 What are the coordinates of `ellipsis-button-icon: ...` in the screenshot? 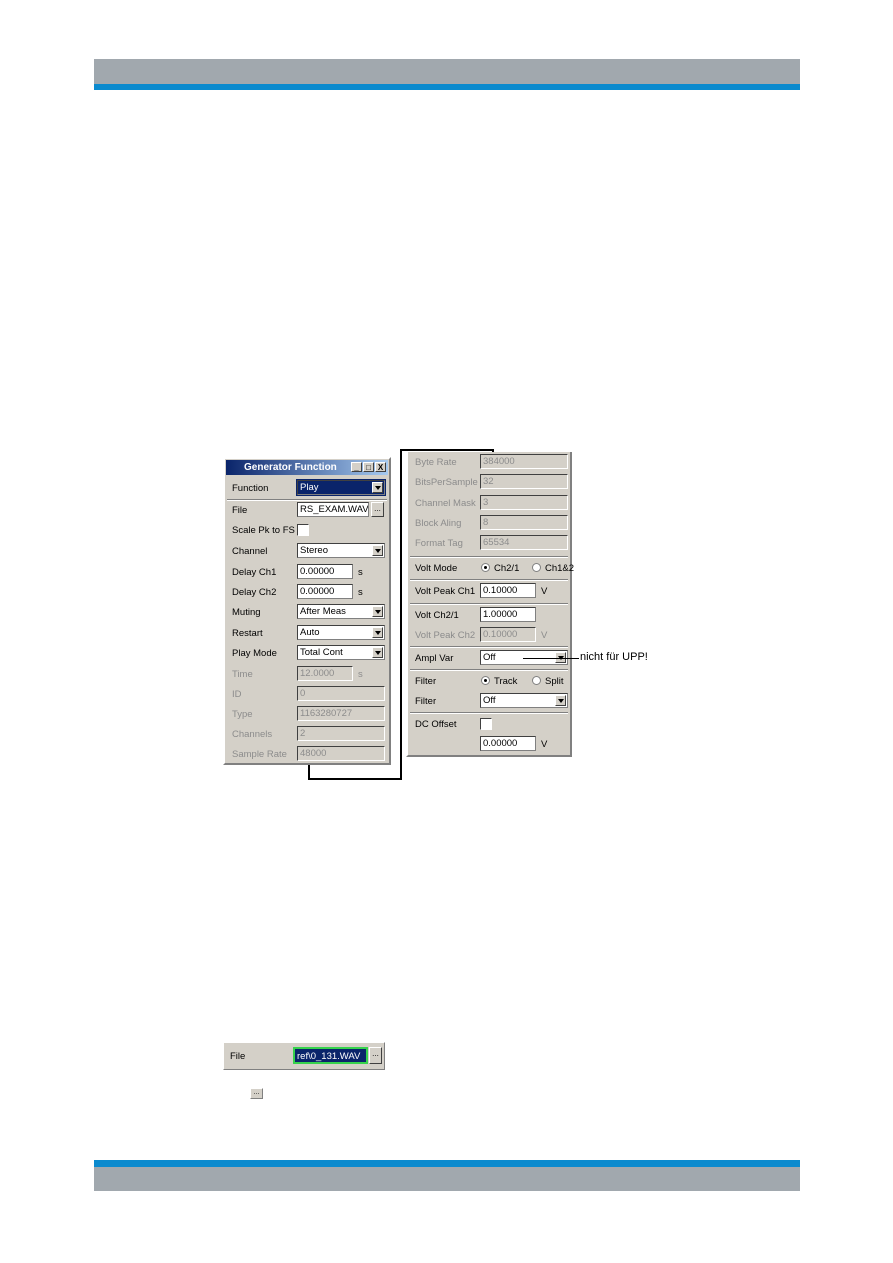 It's located at (256, 1093).